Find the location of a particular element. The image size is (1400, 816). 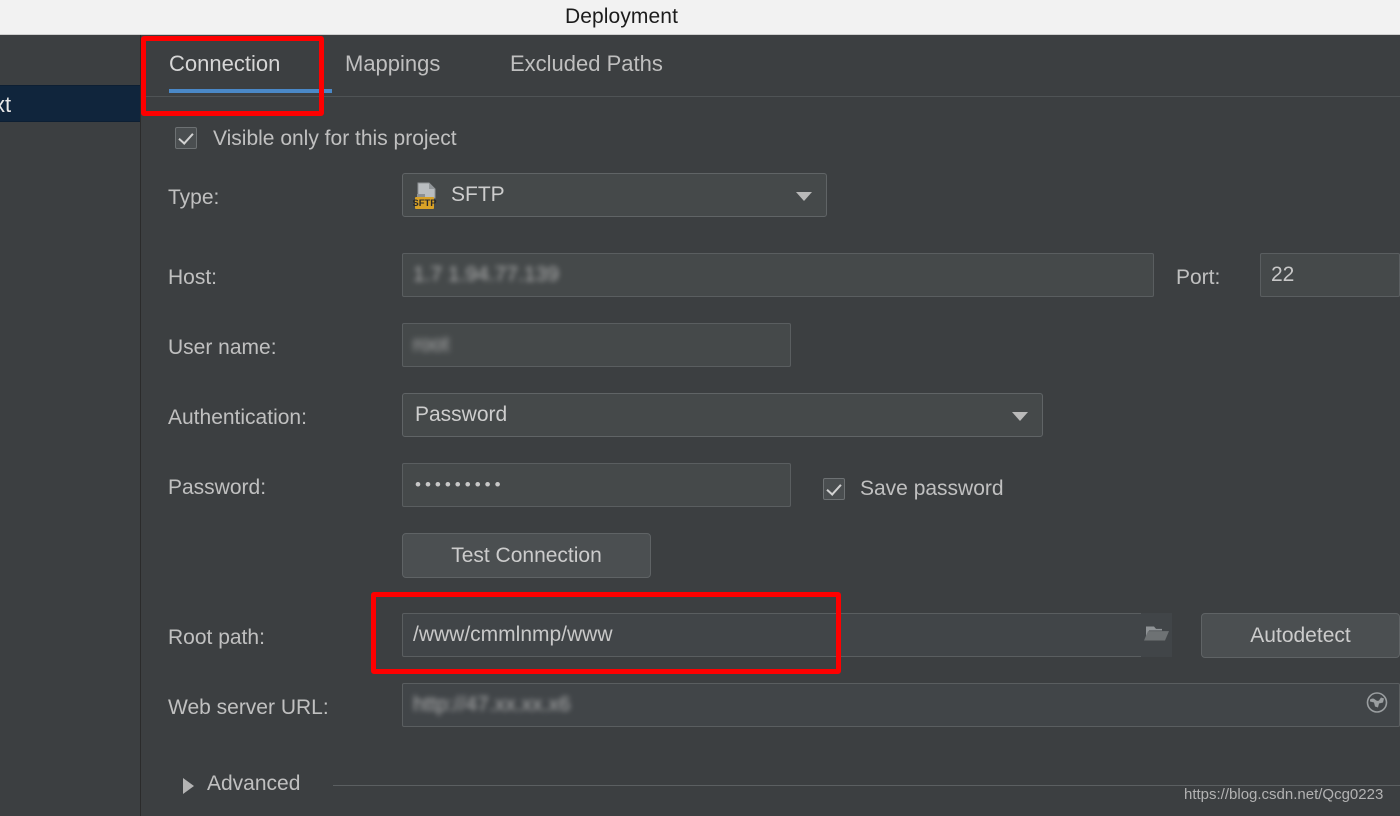

tab-bar-divider is located at coordinates (770, 96).